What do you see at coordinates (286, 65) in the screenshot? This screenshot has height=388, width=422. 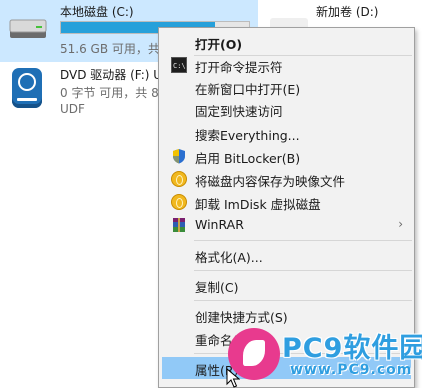 I see `menu-item-open-cmd: C:\ 打开命令提示符` at bounding box center [286, 65].